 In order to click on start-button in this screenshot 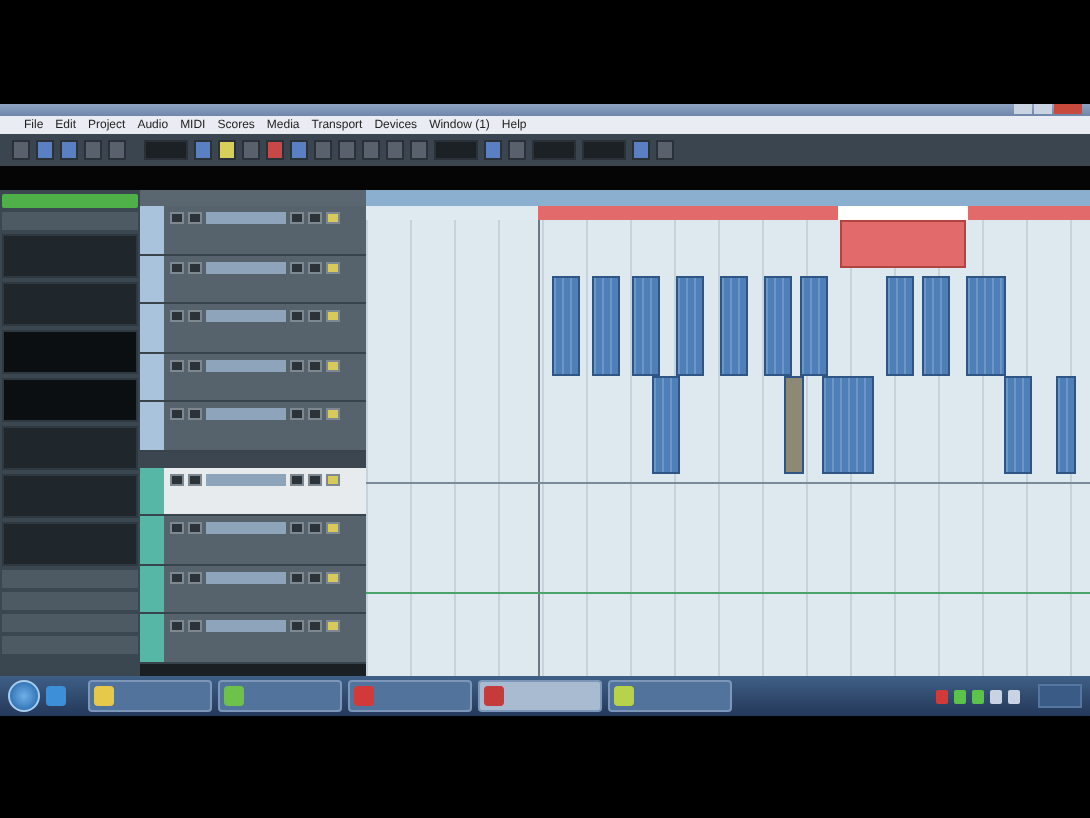, I will do `click(24, 696)`.